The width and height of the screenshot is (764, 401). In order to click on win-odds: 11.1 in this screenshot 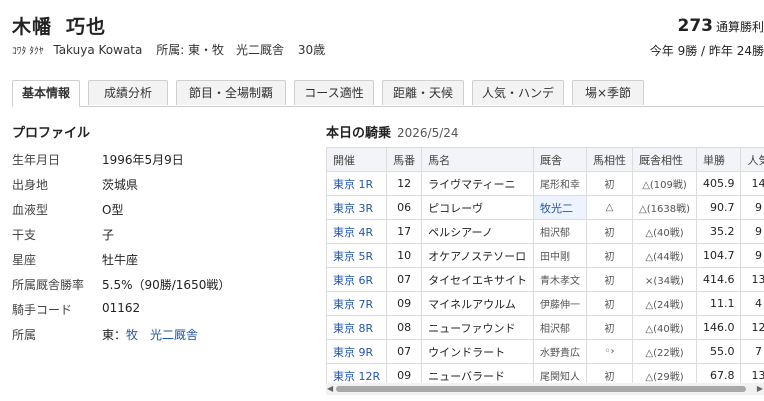, I will do `click(718, 303)`.